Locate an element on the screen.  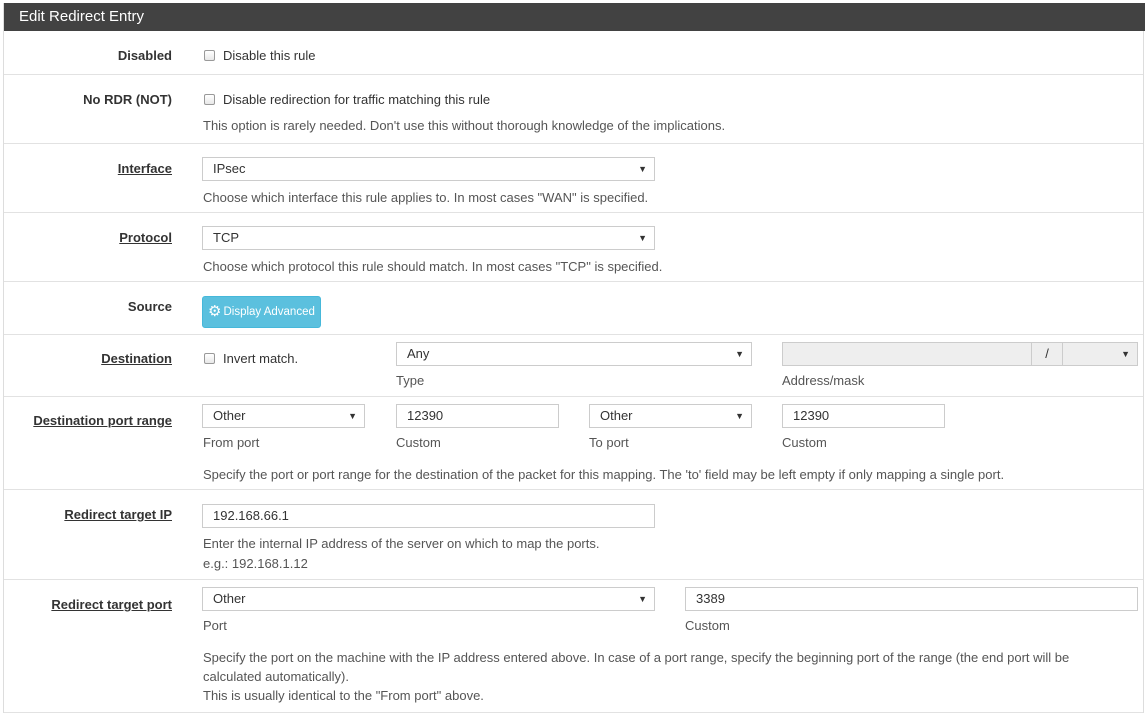
gear-icon: ⚙ is located at coordinates (215, 311).